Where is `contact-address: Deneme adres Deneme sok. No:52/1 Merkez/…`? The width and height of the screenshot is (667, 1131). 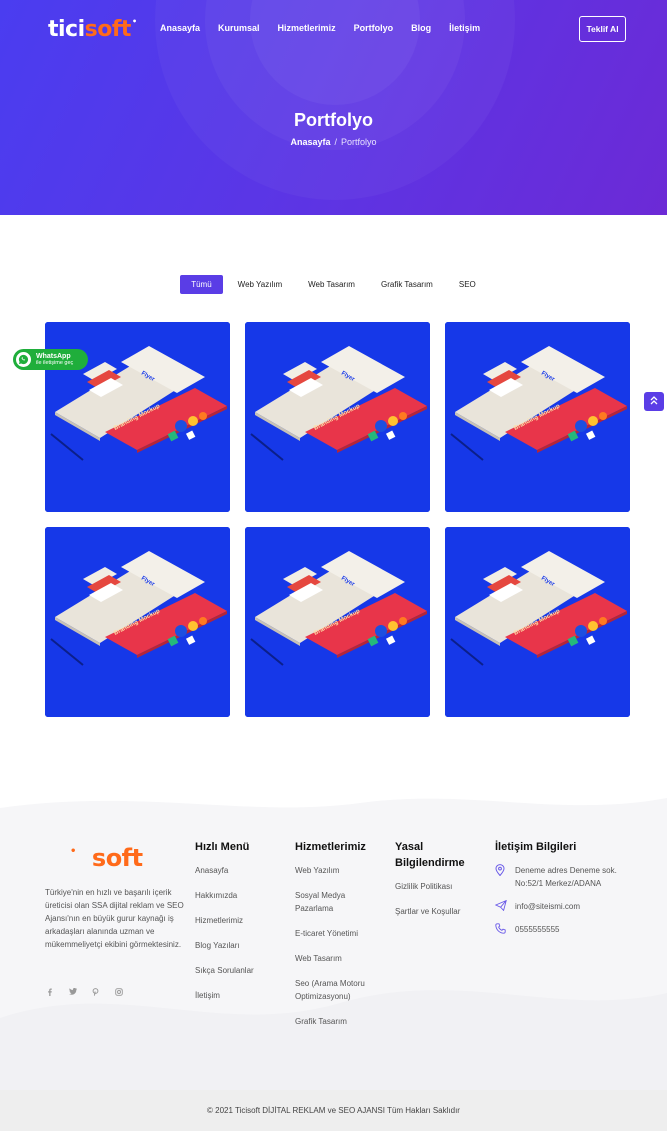
contact-address: Deneme adres Deneme sok. No:52/1 Merkez/… is located at coordinates (565, 877).